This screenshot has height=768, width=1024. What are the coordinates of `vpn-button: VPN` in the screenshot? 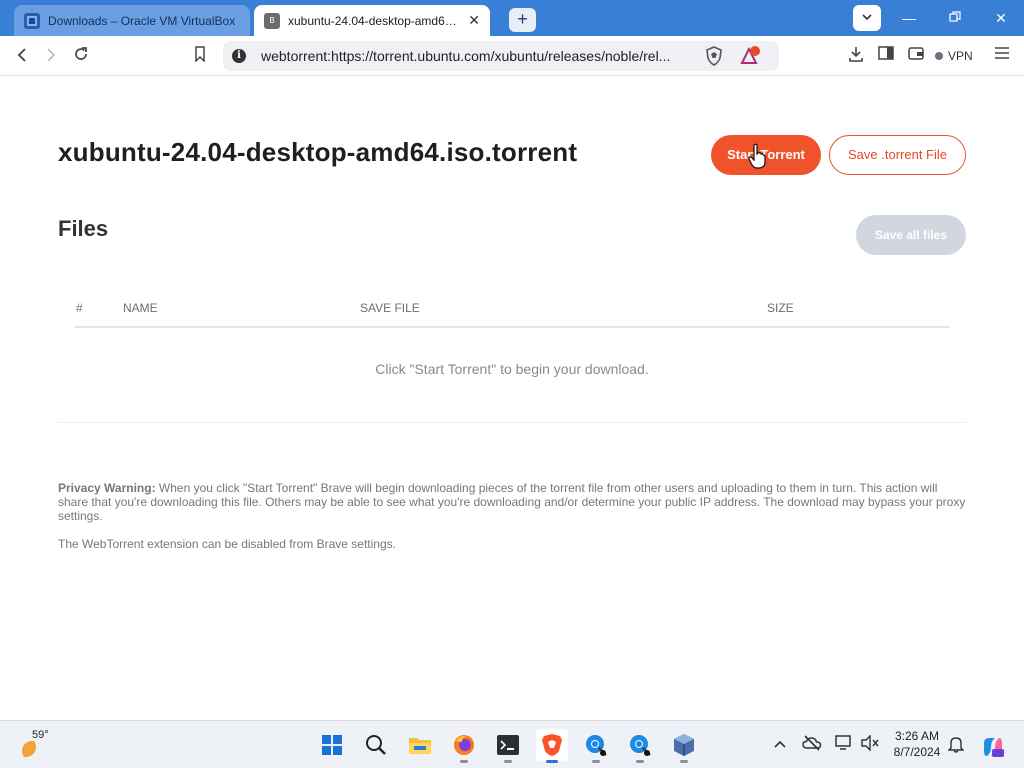 It's located at (954, 56).